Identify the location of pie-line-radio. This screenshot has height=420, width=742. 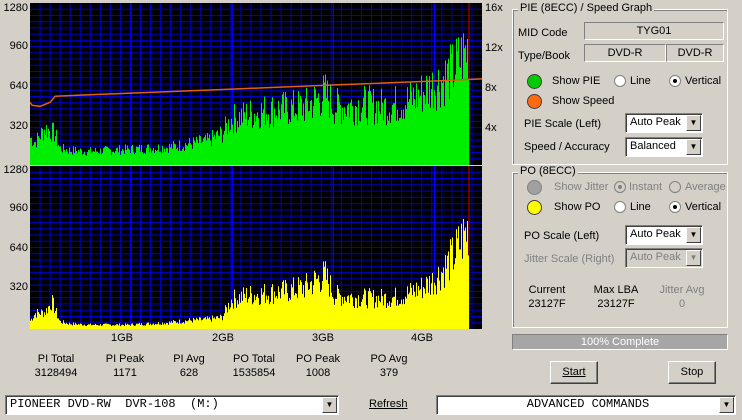
(620, 81).